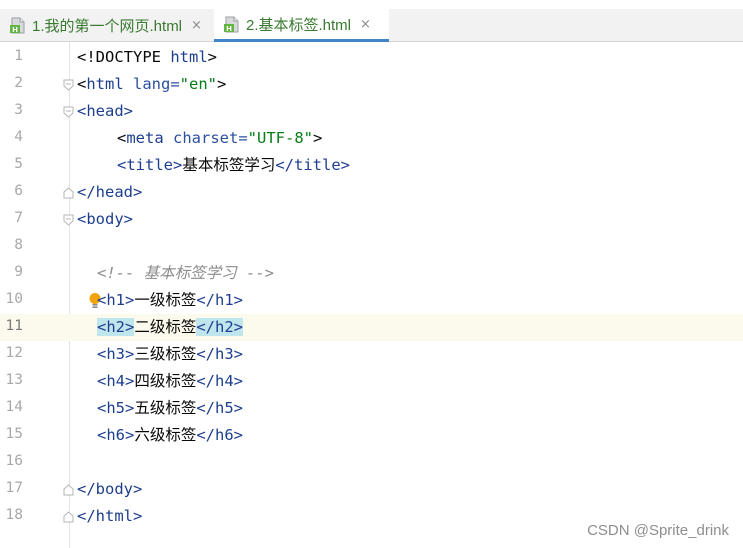 This screenshot has width=743, height=548. What do you see at coordinates (147, 57) in the screenshot?
I see `doctype-declaration: <!DOCTYPE html>` at bounding box center [147, 57].